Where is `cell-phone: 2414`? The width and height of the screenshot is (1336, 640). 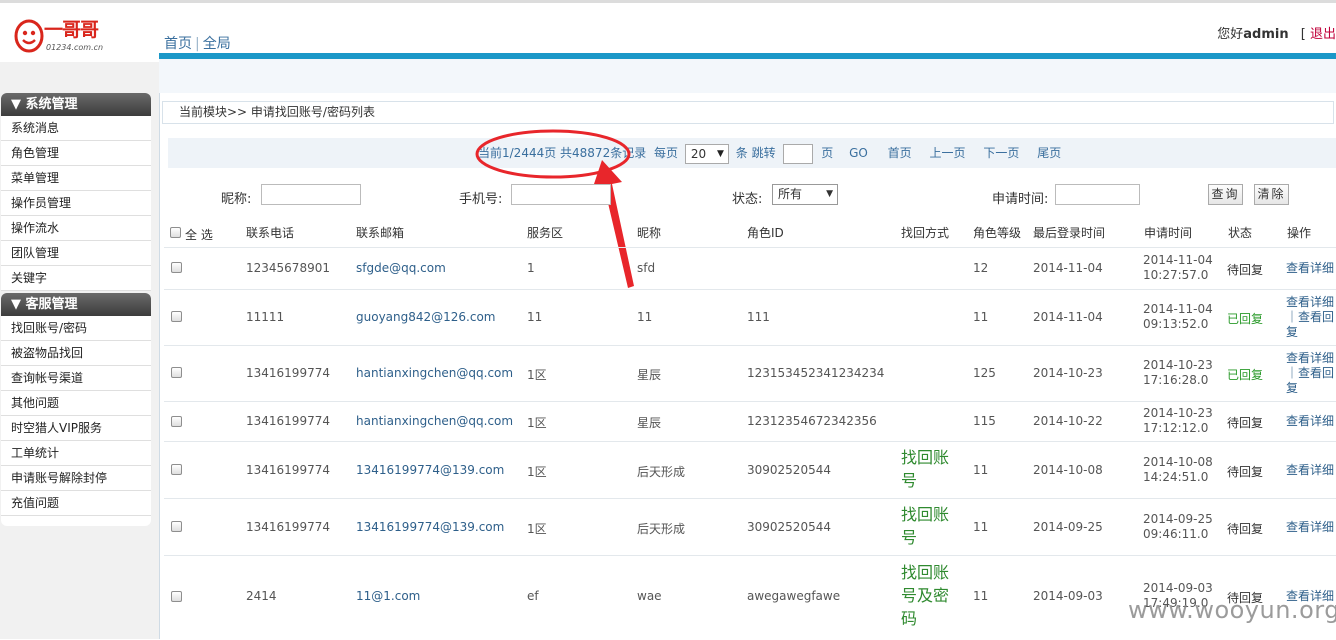
cell-phone: 2414 is located at coordinates (261, 596).